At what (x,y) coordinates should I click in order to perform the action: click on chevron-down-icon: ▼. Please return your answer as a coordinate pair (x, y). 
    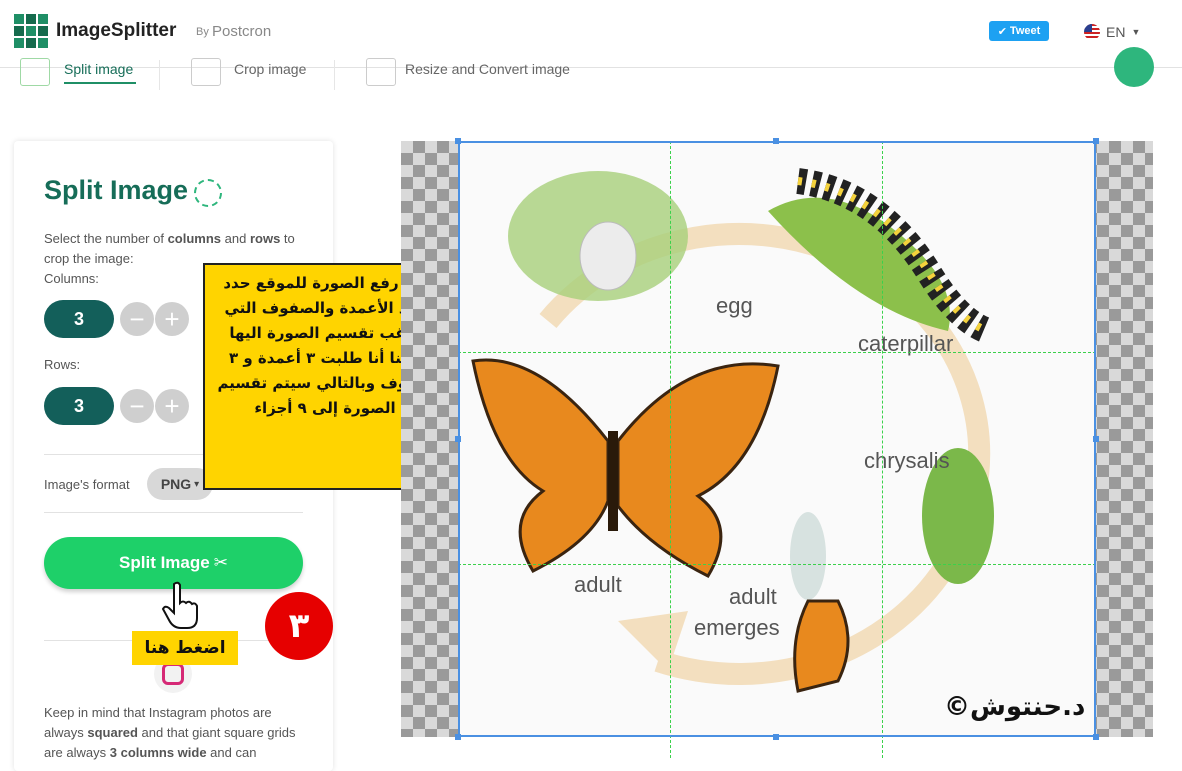
    Looking at the image, I should click on (1136, 32).